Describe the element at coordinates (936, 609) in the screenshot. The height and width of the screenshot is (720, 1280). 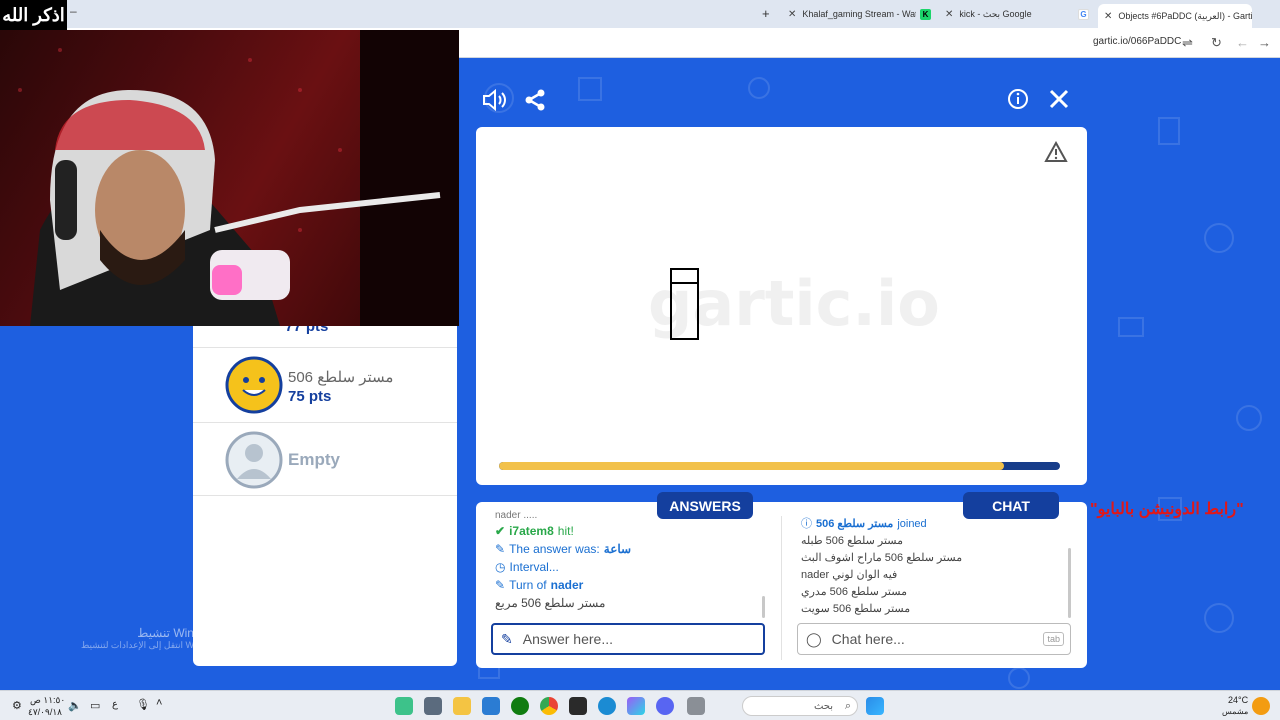
I see `chat-log-item: مستر سلطع 506 سويت` at that location.